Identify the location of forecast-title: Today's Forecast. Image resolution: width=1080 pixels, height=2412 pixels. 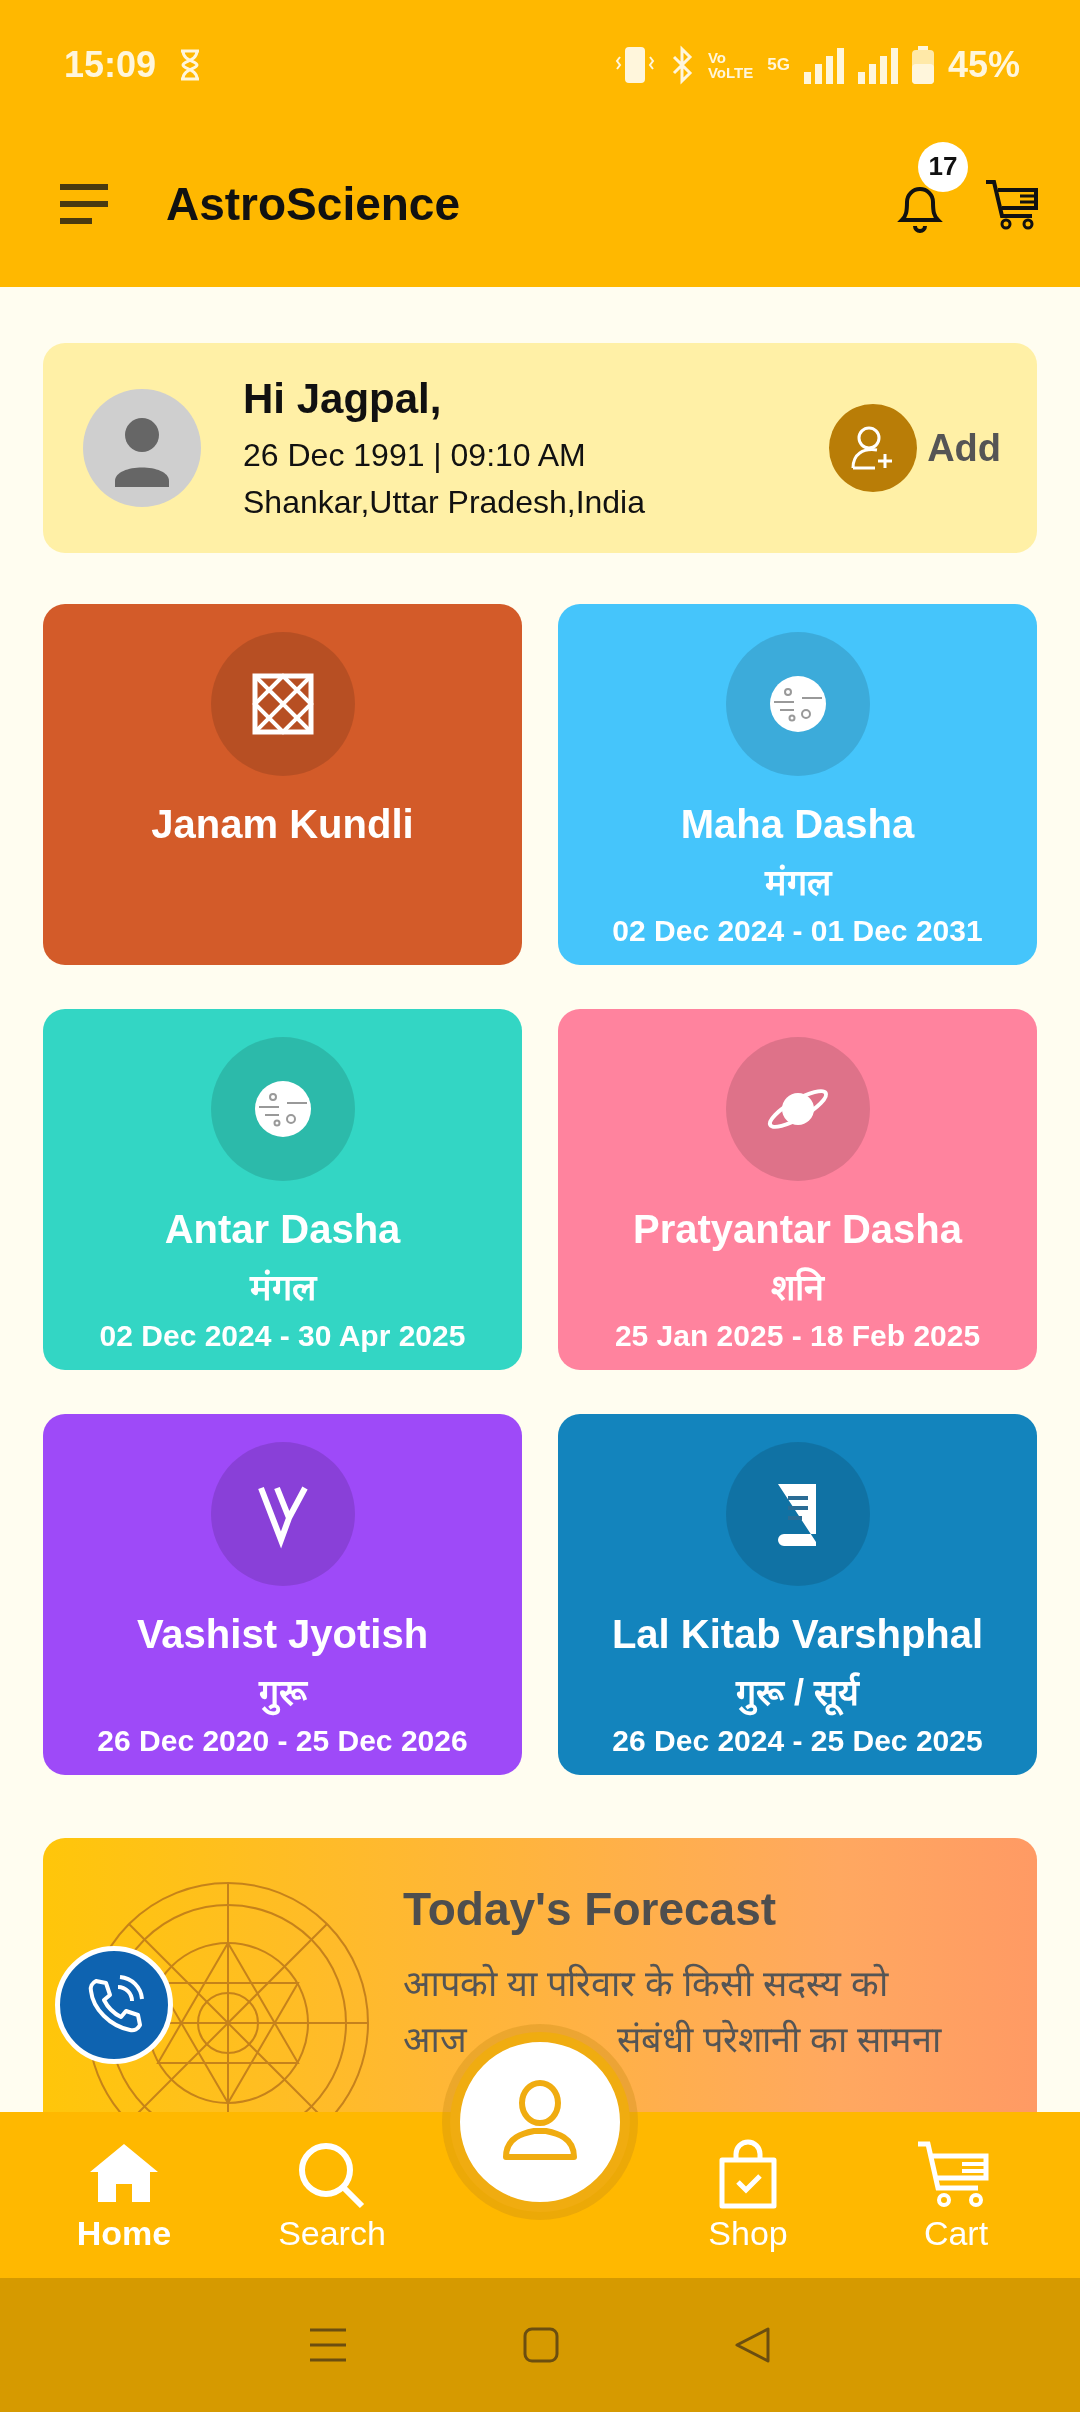
(590, 1909).